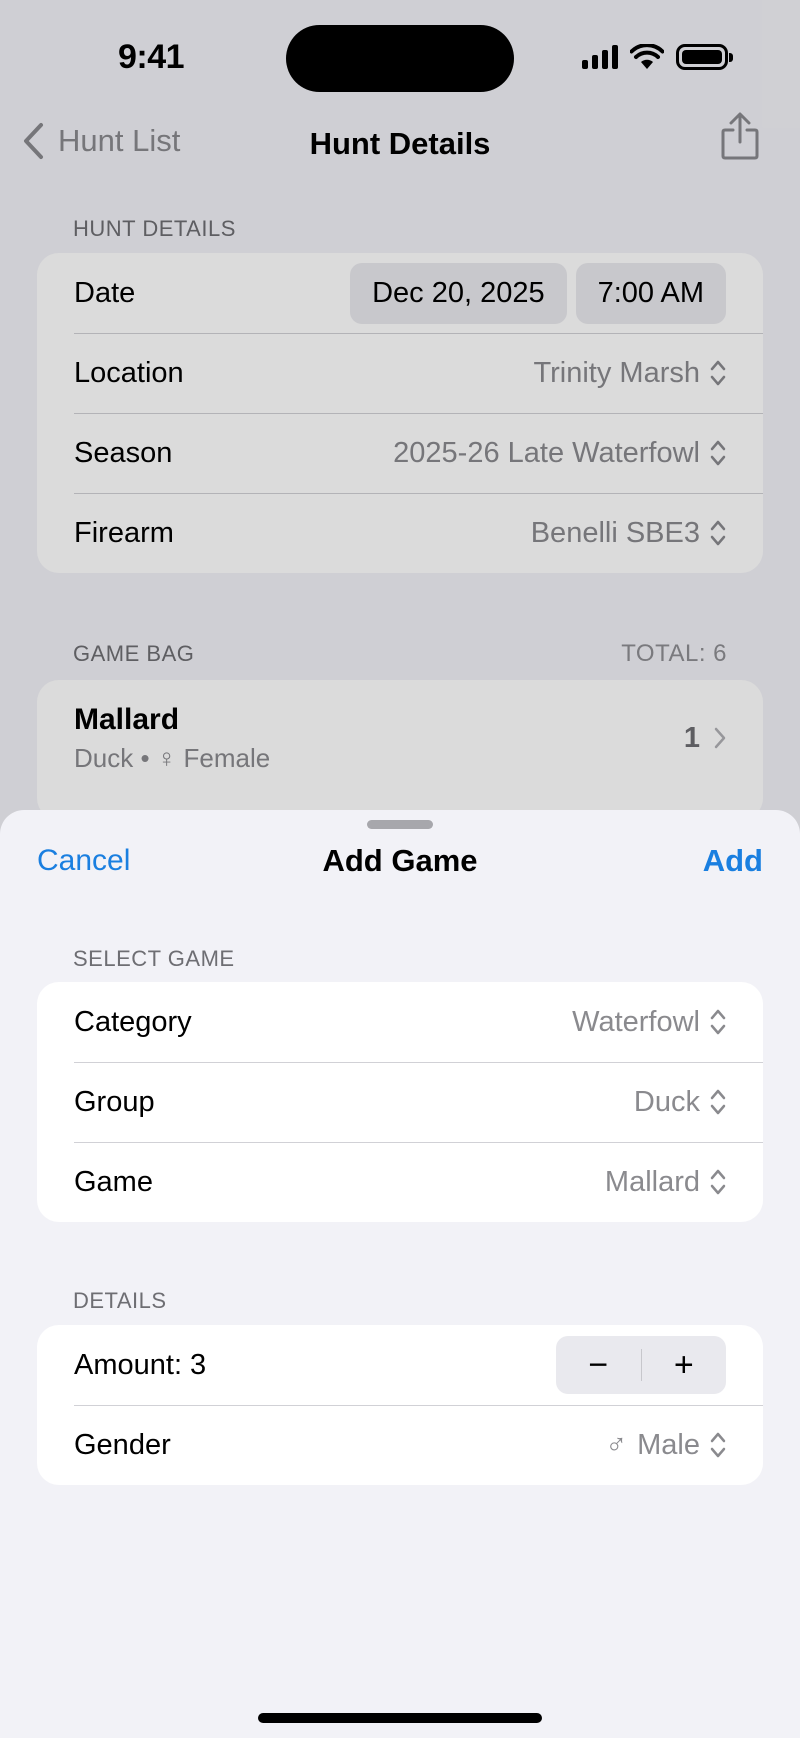  Describe the element at coordinates (400, 1182) in the screenshot. I see `game-row: Game Mallard` at that location.